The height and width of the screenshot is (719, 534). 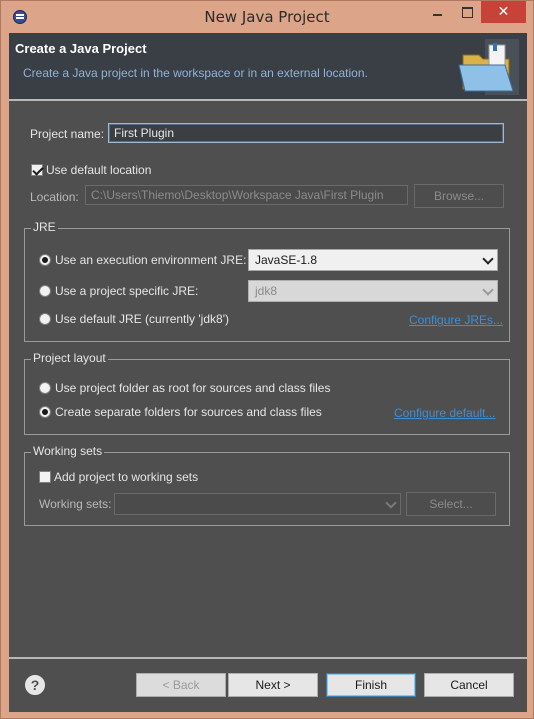 What do you see at coordinates (45, 388) in the screenshot?
I see `layout-project-root-radio` at bounding box center [45, 388].